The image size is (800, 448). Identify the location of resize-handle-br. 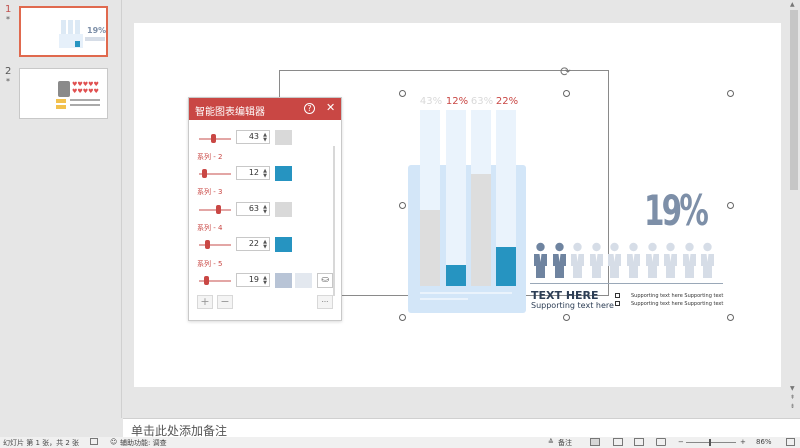
(730, 317).